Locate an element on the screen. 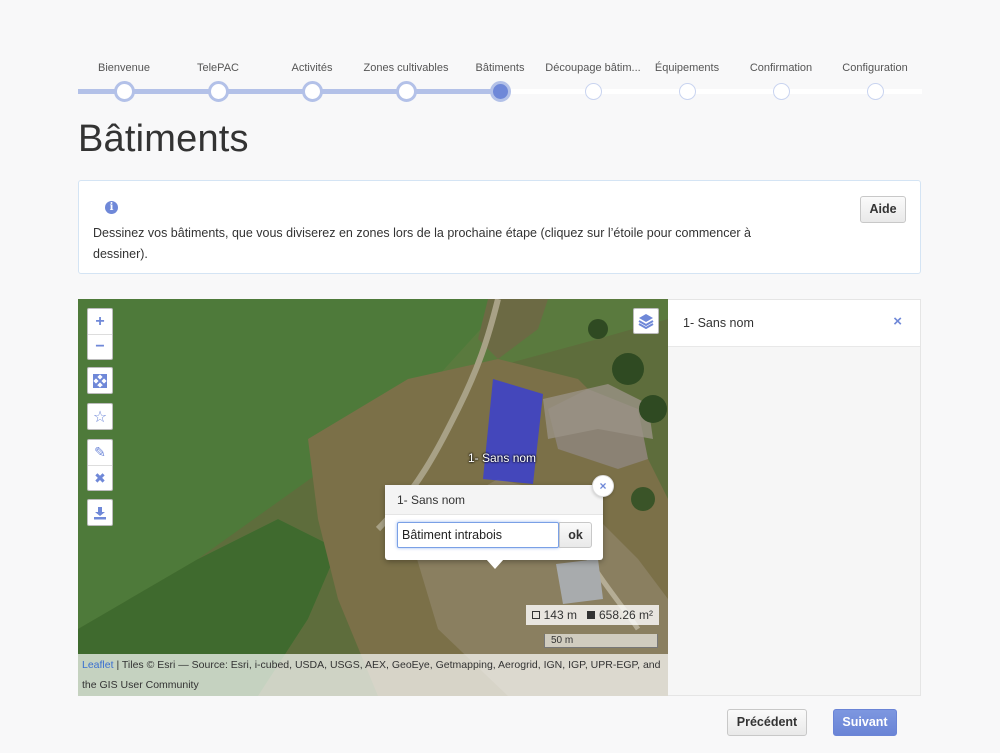 The width and height of the screenshot is (1000, 753). pencil-icon: ✎ is located at coordinates (100, 452).